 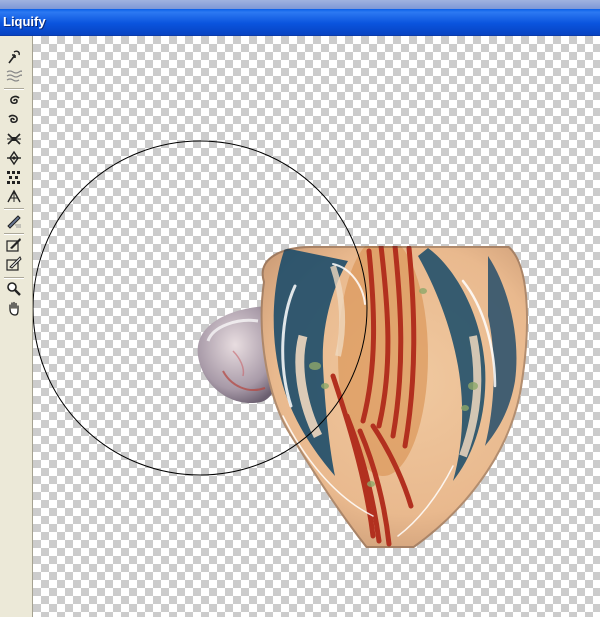 I want to click on bloat-tool, so click(x=14, y=158).